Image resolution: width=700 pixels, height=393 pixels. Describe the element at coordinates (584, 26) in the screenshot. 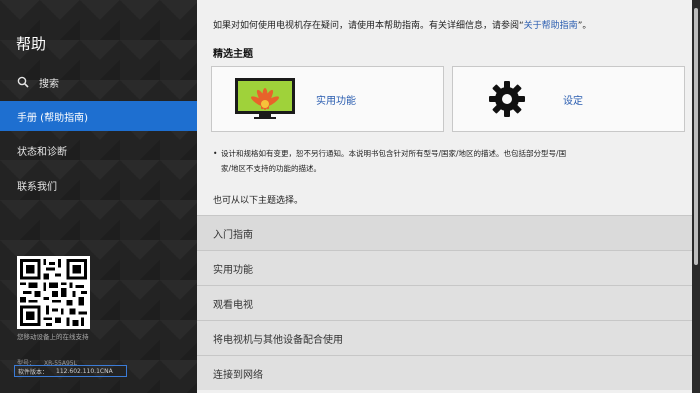

I see `intro-suffix: ”。` at that location.